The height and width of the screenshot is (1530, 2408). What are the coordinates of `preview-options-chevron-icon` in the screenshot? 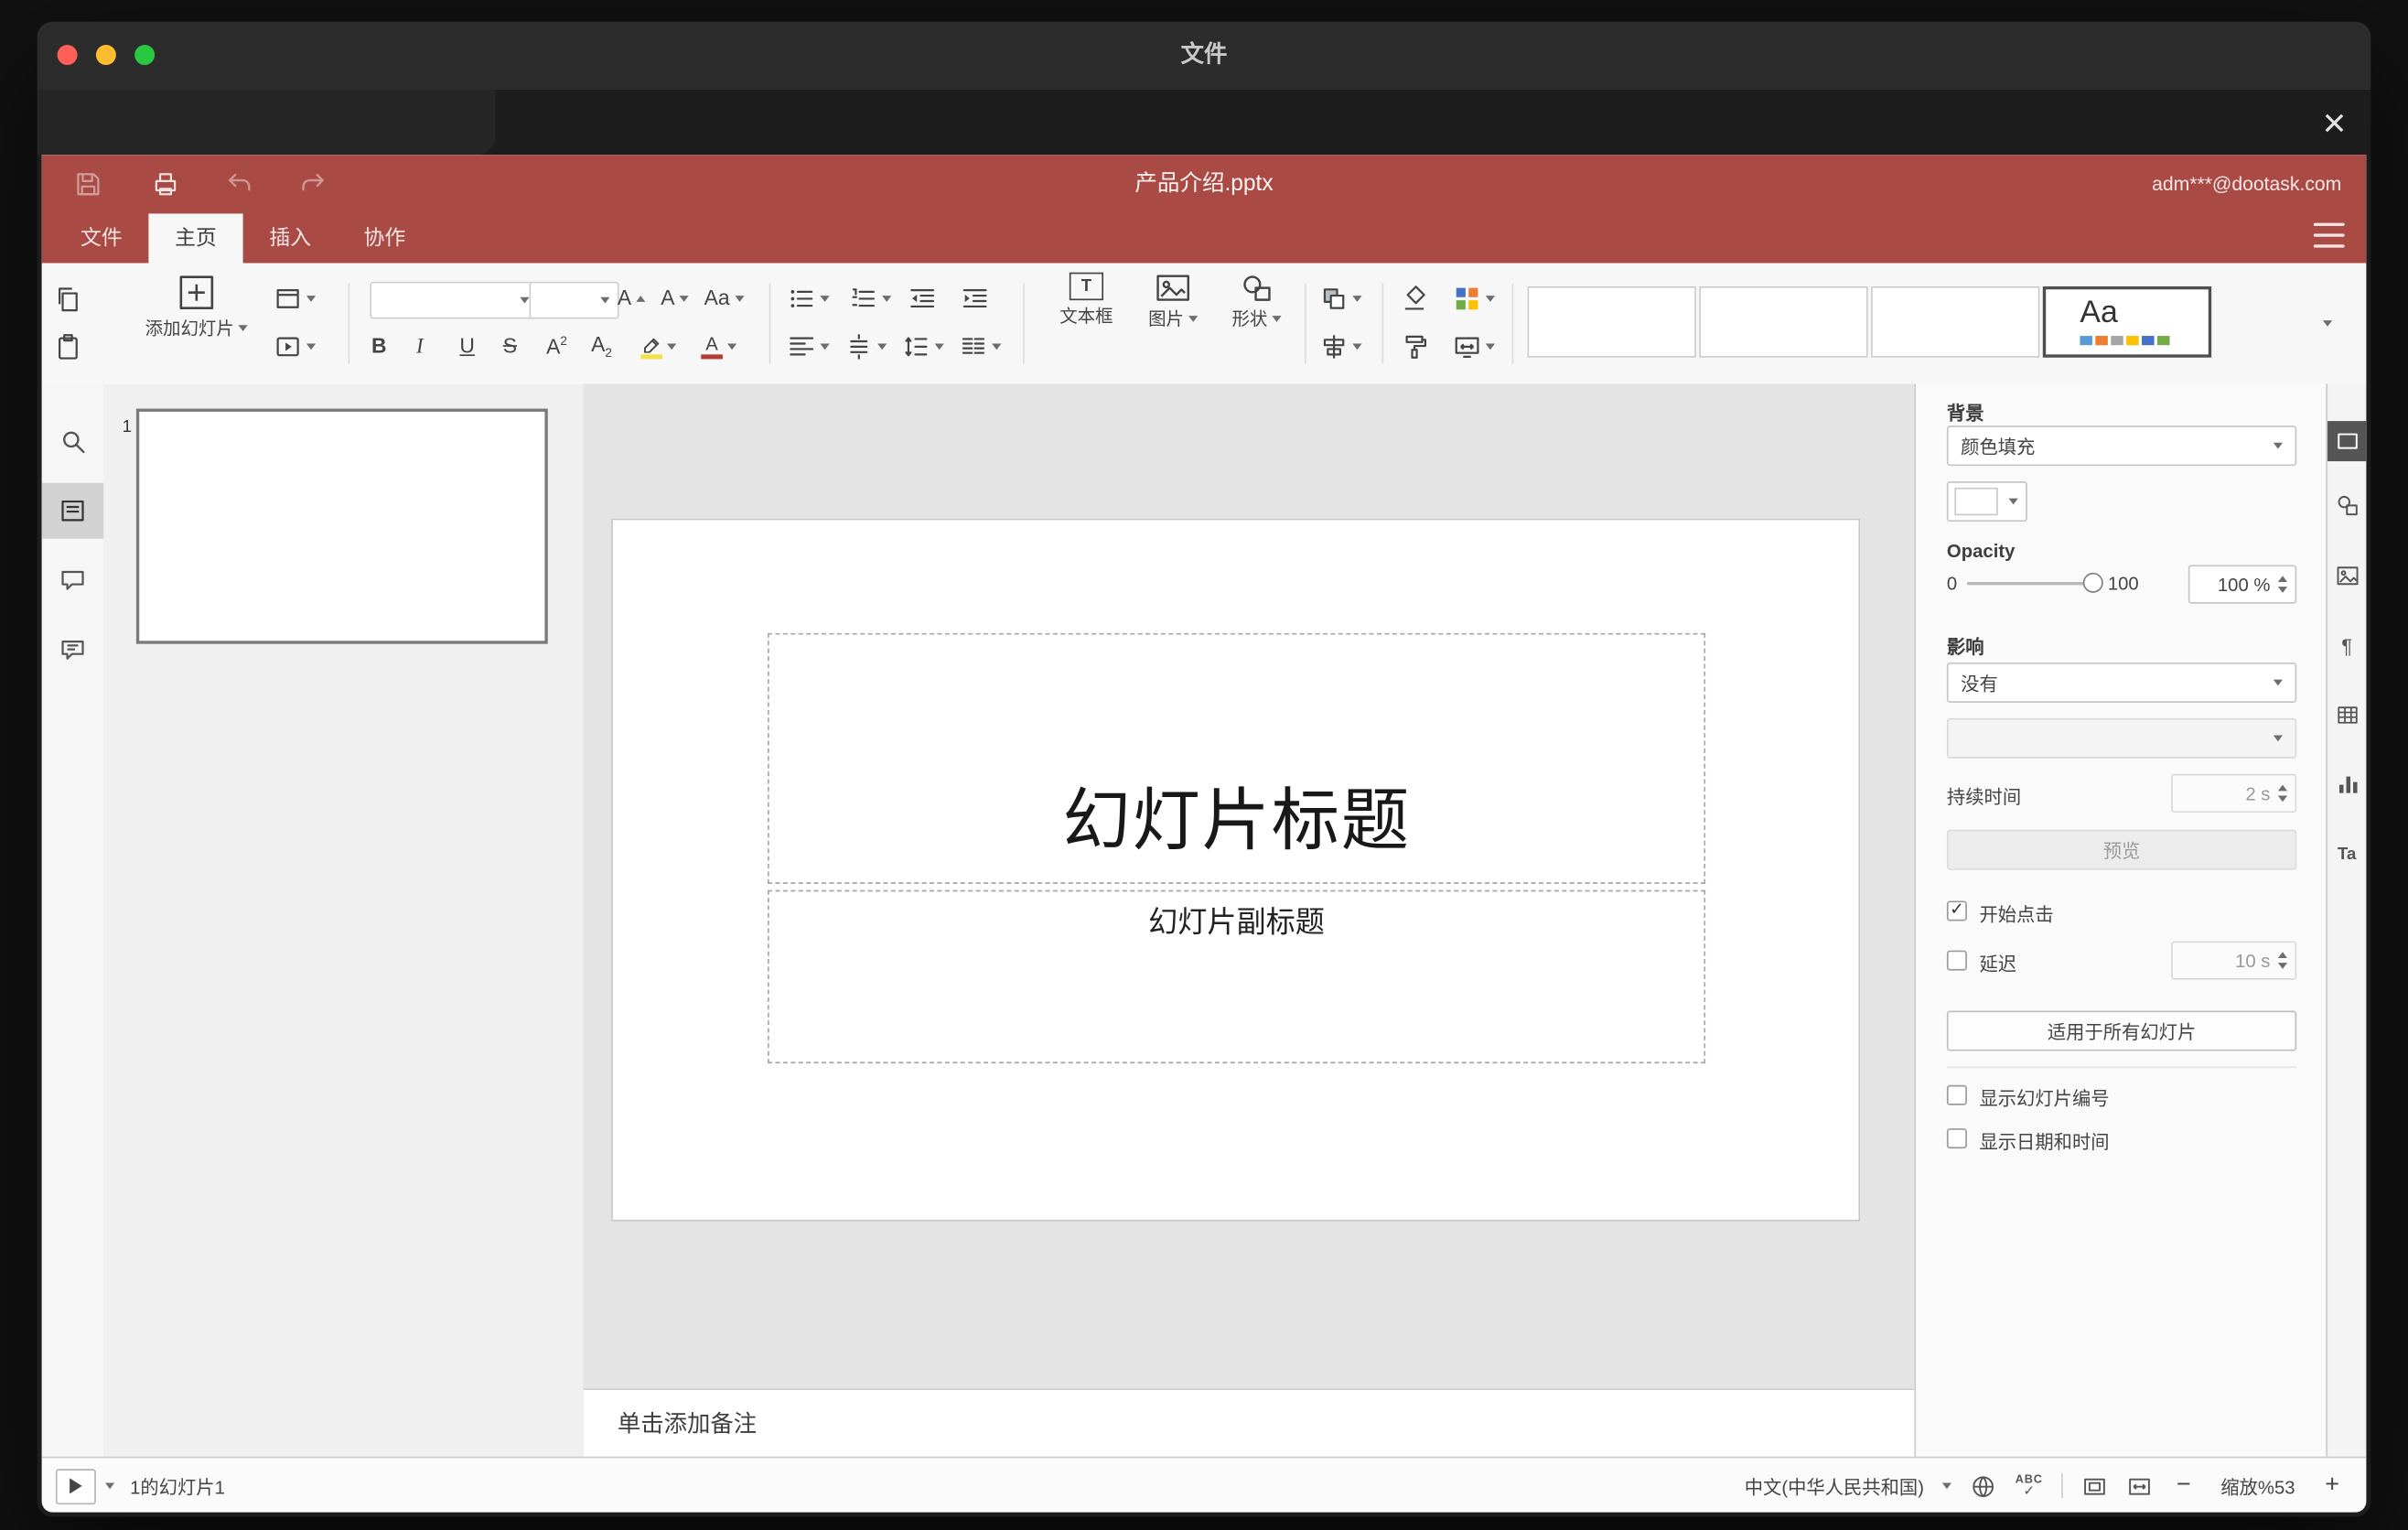 It's located at (110, 1486).